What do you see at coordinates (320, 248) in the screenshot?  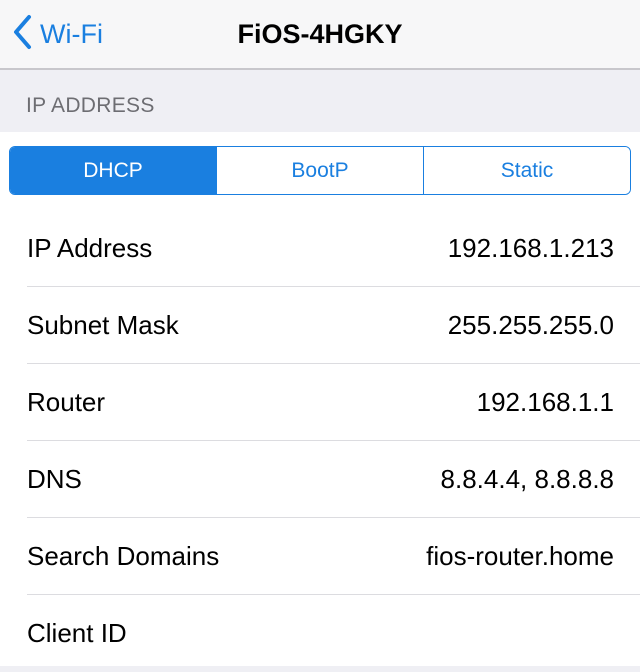 I see `row-ip-address: IP Address 192.168.1.213` at bounding box center [320, 248].